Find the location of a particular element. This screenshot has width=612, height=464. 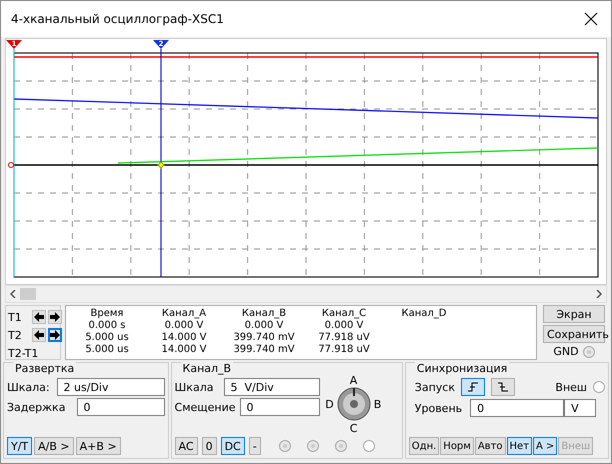

coupling-button: 0 is located at coordinates (209, 446).